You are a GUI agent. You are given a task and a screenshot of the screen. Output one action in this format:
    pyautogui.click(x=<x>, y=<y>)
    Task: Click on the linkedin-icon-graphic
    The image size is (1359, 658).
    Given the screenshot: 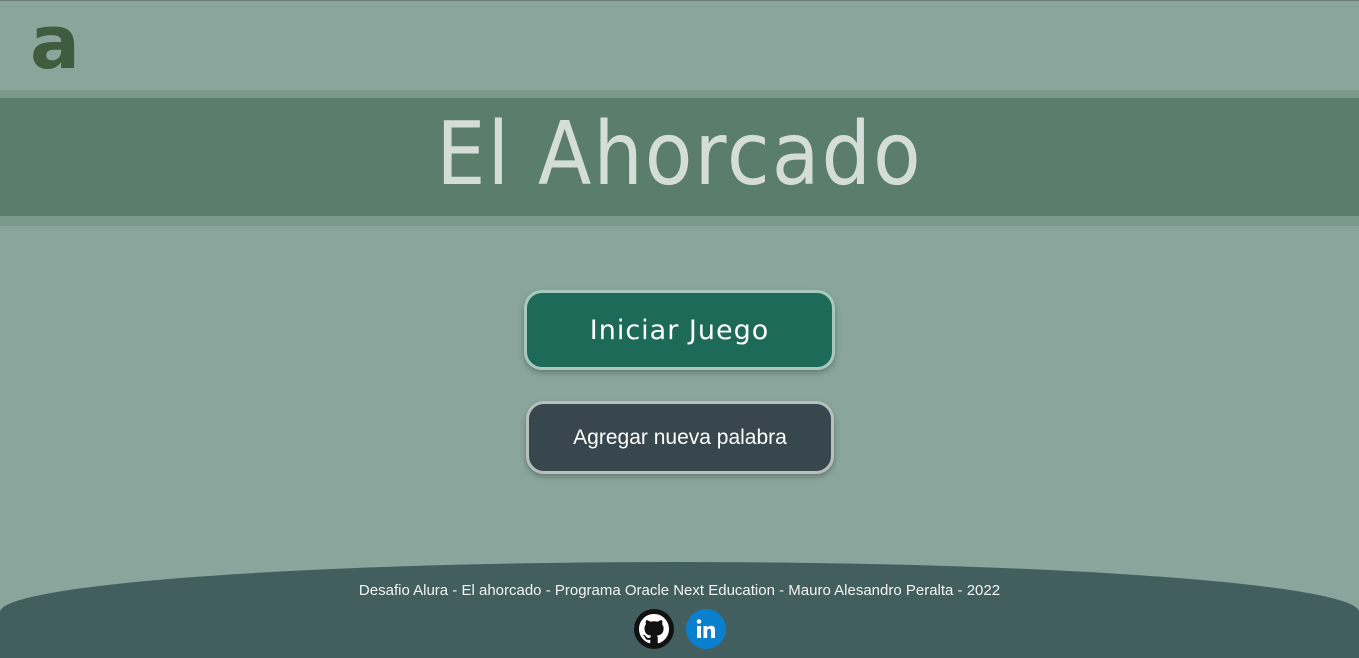 What is the action you would take?
    pyautogui.click(x=705, y=628)
    